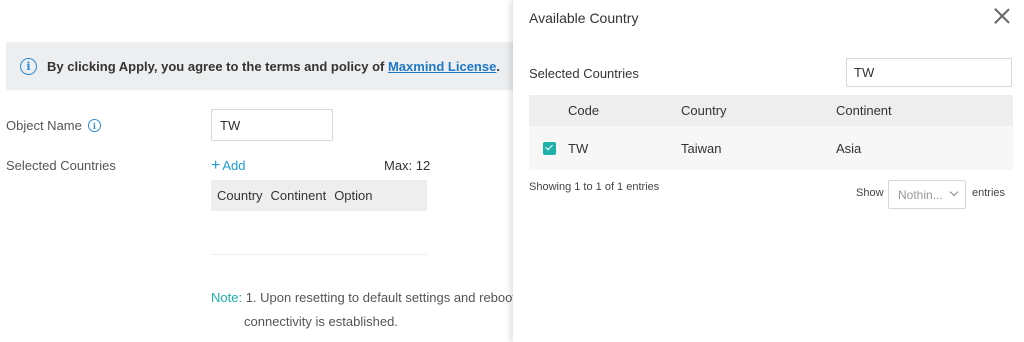  Describe the element at coordinates (227, 297) in the screenshot. I see `note-label: Note:` at that location.